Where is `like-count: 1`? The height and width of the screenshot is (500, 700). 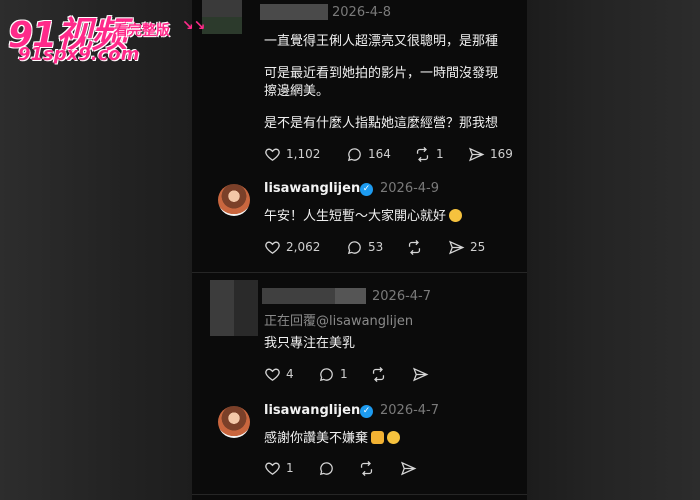 like-count: 1 is located at coordinates (290, 468).